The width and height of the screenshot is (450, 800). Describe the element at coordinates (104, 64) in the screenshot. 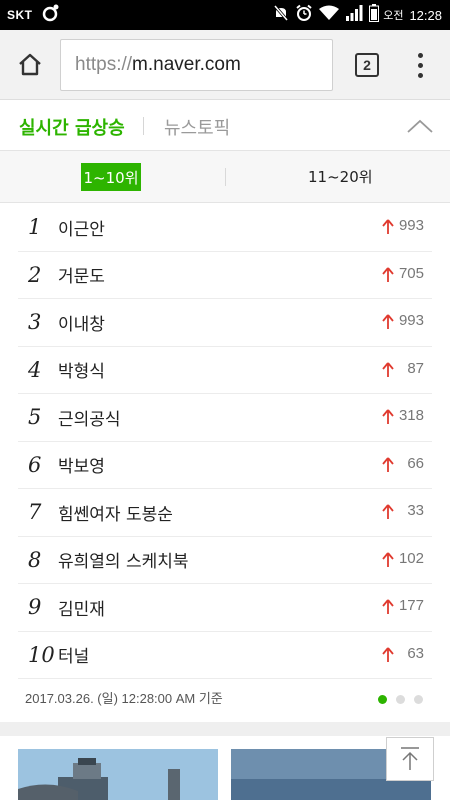

I see `url-scheme: https://` at that location.